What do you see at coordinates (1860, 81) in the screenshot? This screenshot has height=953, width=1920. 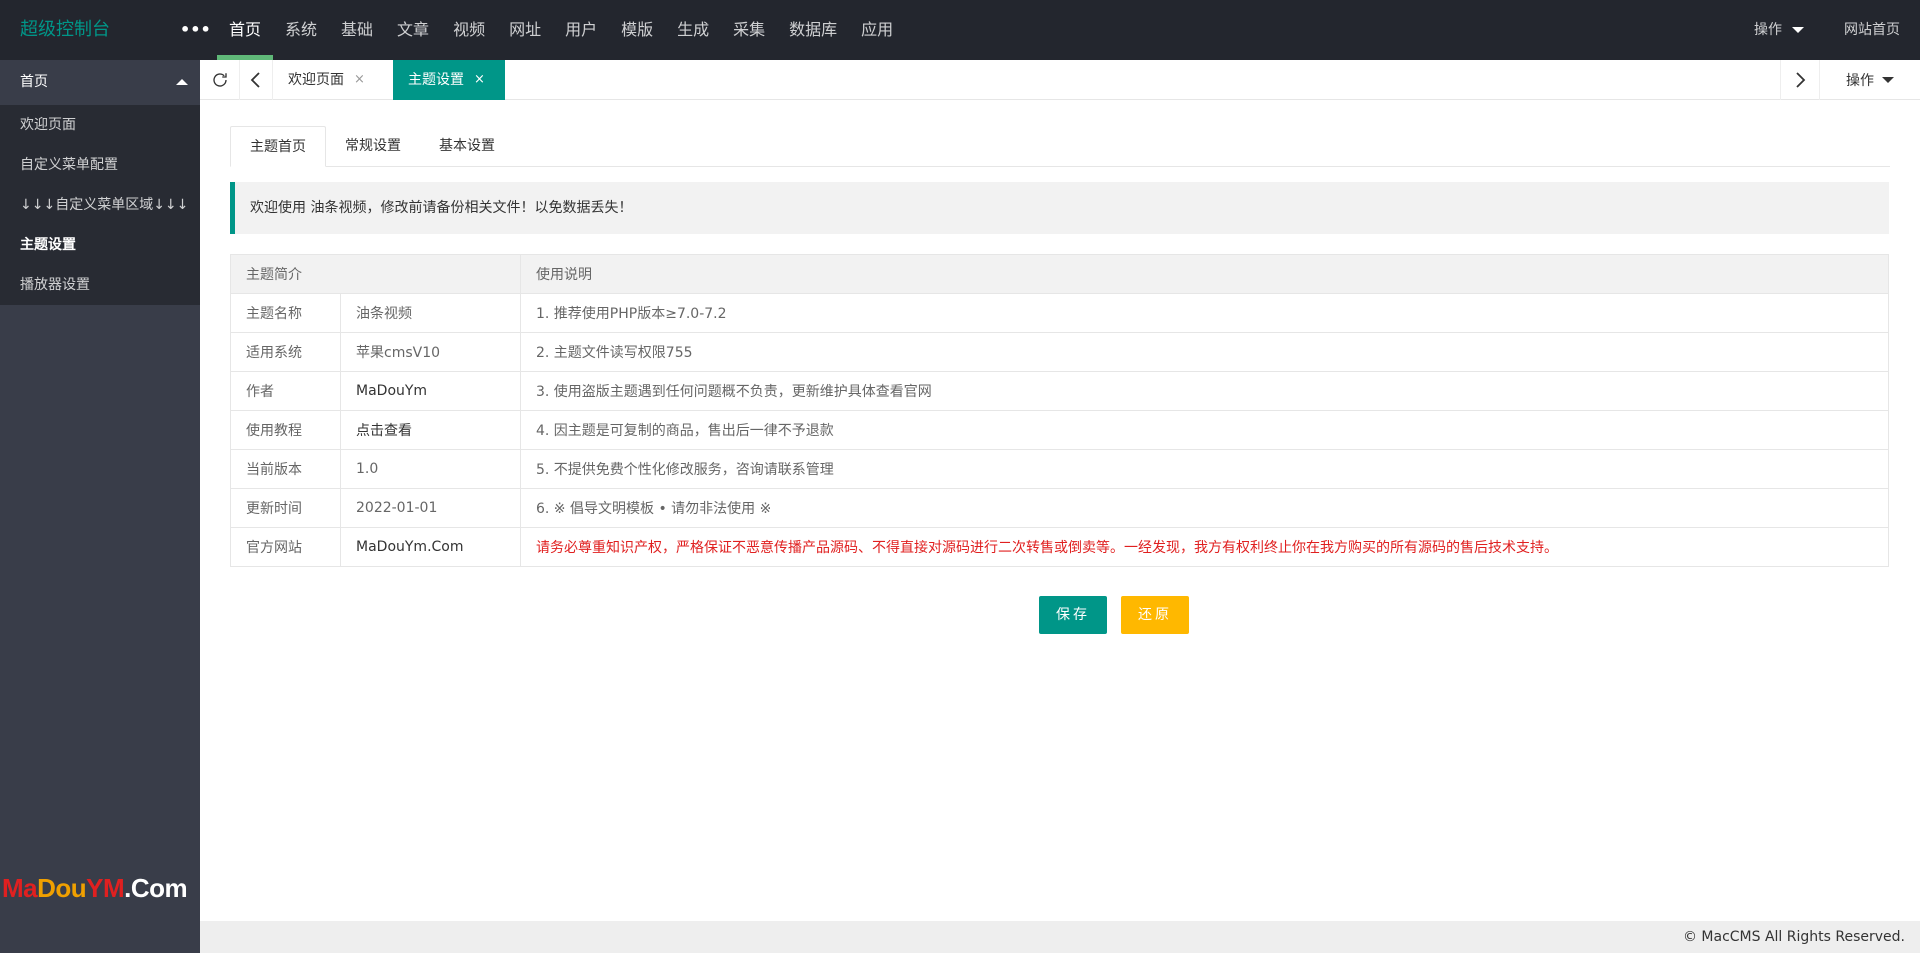 I see `tab-ops-label: 操作` at bounding box center [1860, 81].